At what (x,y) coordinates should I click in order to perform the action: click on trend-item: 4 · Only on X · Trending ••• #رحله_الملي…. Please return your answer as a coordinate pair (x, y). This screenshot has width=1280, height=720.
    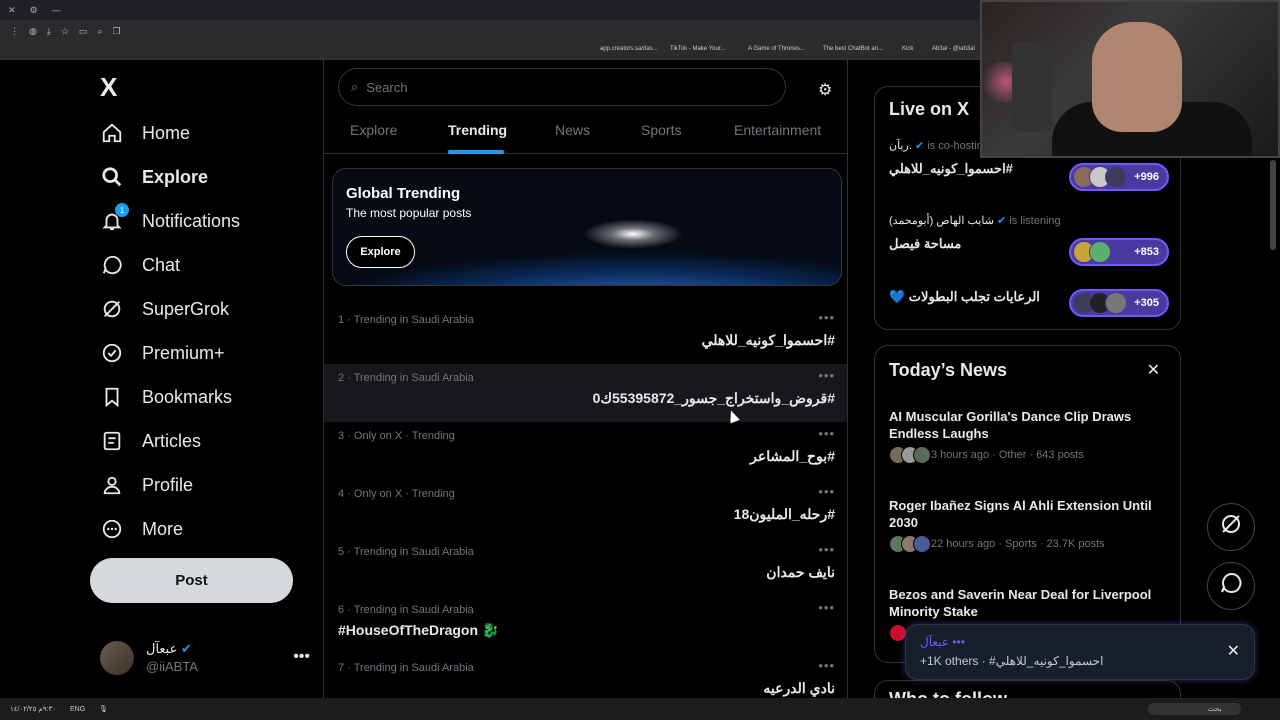
    Looking at the image, I should click on (585, 509).